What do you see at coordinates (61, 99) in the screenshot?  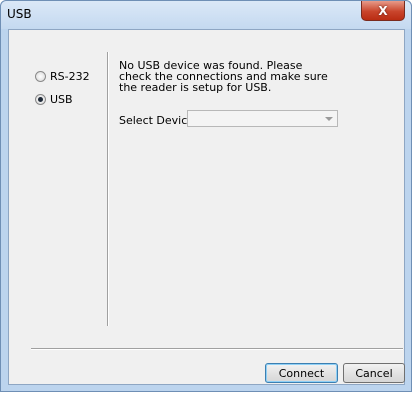 I see `radio-usb-label: USB` at bounding box center [61, 99].